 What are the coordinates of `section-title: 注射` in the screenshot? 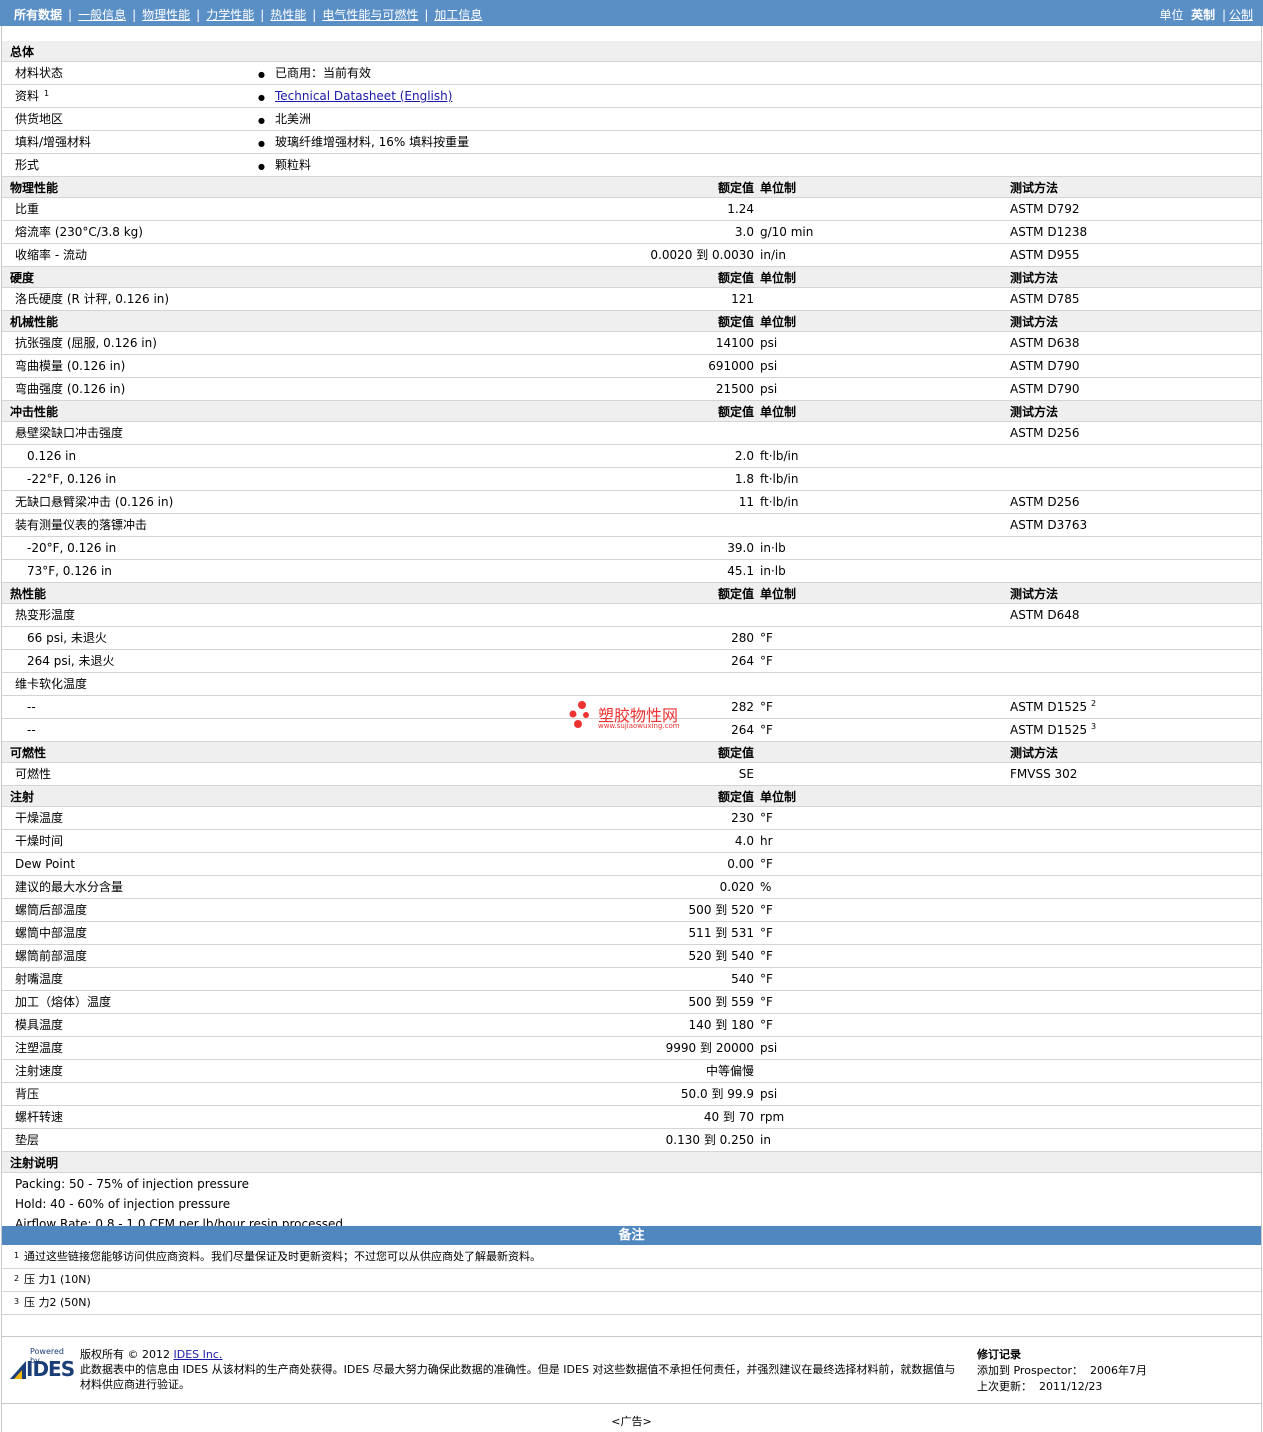 It's located at (22, 797).